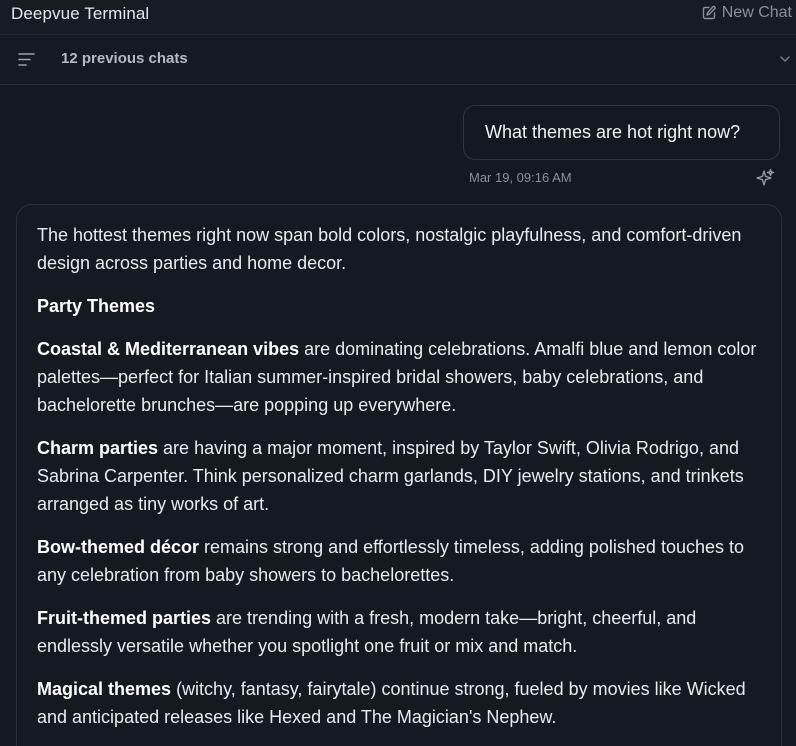 Image resolution: width=796 pixels, height=746 pixels. I want to click on item-title: Coastal & Mediterranean vibes, so click(168, 349).